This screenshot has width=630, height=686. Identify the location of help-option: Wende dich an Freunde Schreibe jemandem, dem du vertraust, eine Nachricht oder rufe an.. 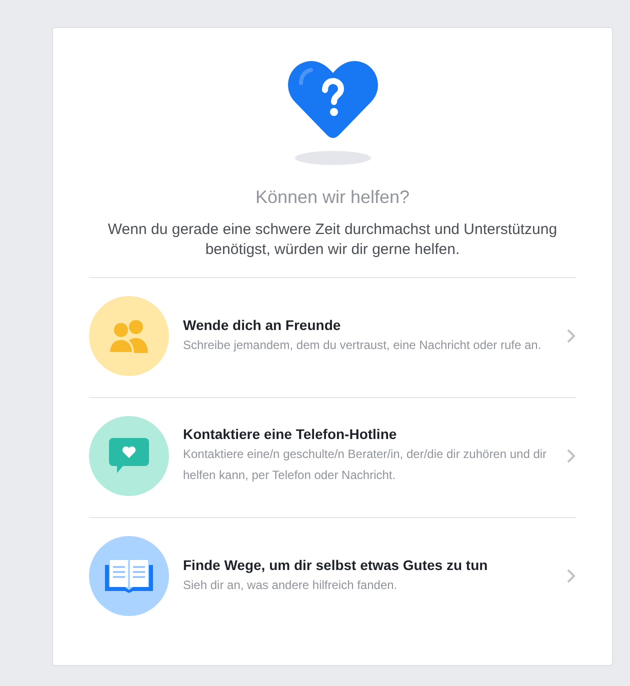
(332, 338).